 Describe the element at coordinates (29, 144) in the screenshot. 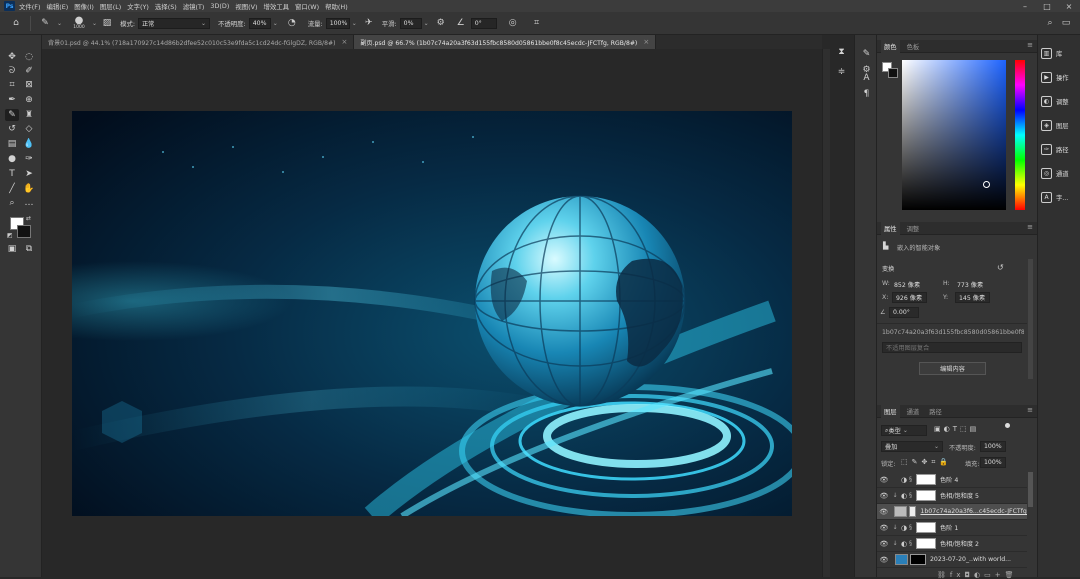

I see `blur-tool-icon: 💧` at that location.